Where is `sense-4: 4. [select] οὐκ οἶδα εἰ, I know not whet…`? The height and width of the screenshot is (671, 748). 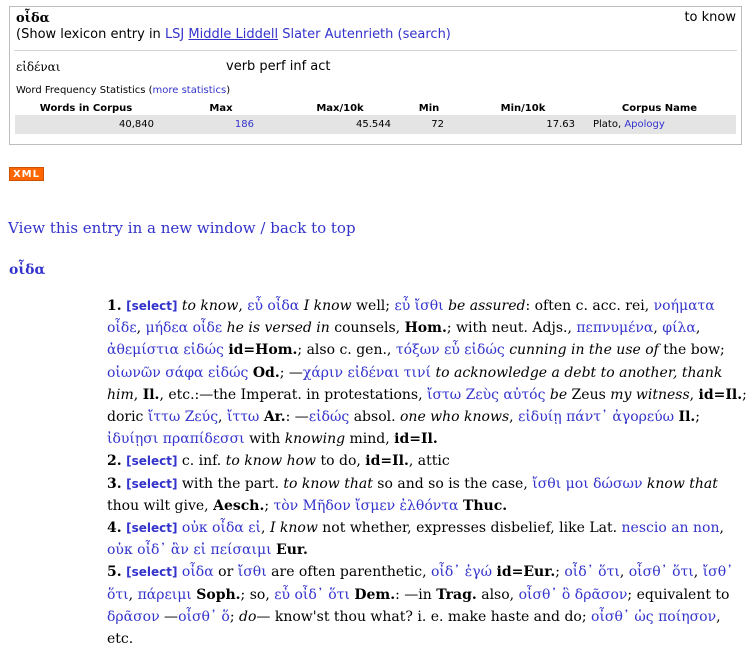
sense-4: 4. [select] οὐκ οἶδα εἰ, I know not whet… is located at coordinates (415, 539).